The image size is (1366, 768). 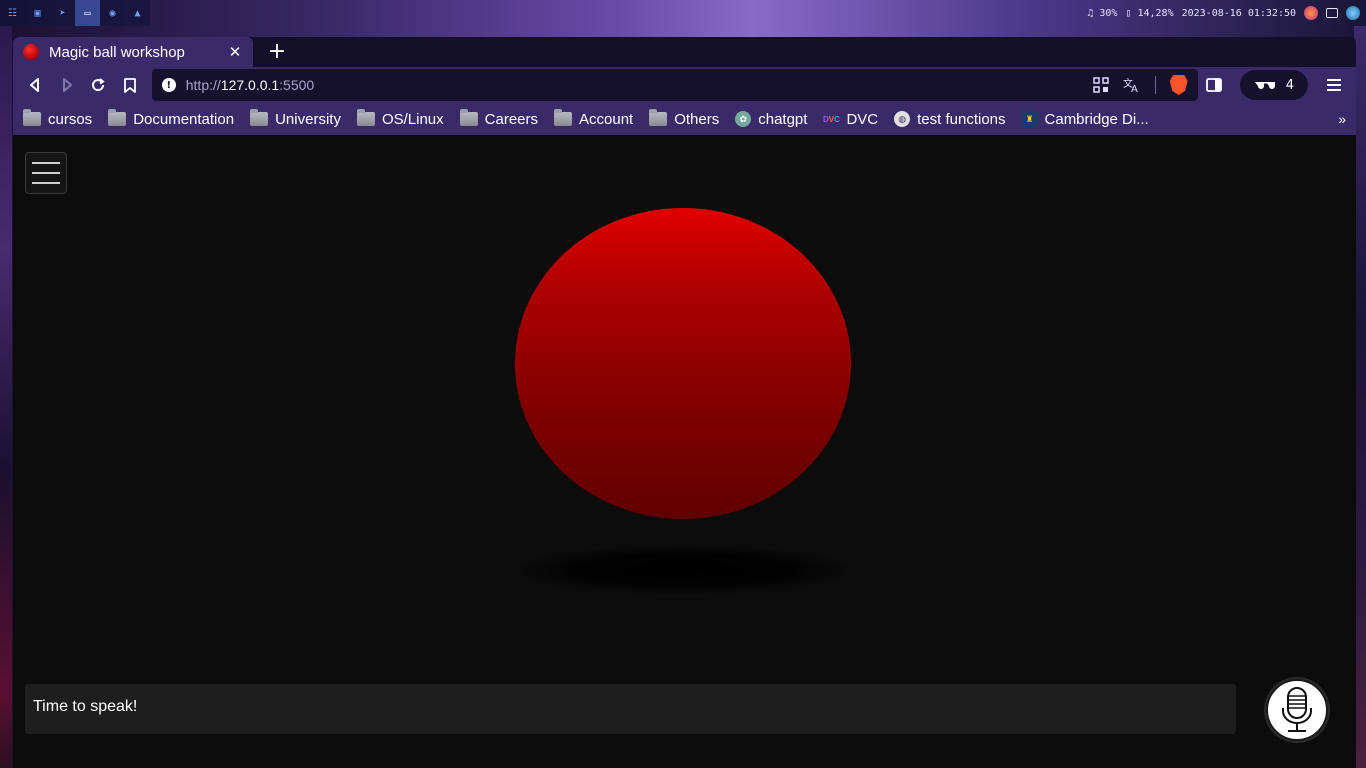 What do you see at coordinates (37, 13) in the screenshot?
I see `workspace-2: ▣` at bounding box center [37, 13].